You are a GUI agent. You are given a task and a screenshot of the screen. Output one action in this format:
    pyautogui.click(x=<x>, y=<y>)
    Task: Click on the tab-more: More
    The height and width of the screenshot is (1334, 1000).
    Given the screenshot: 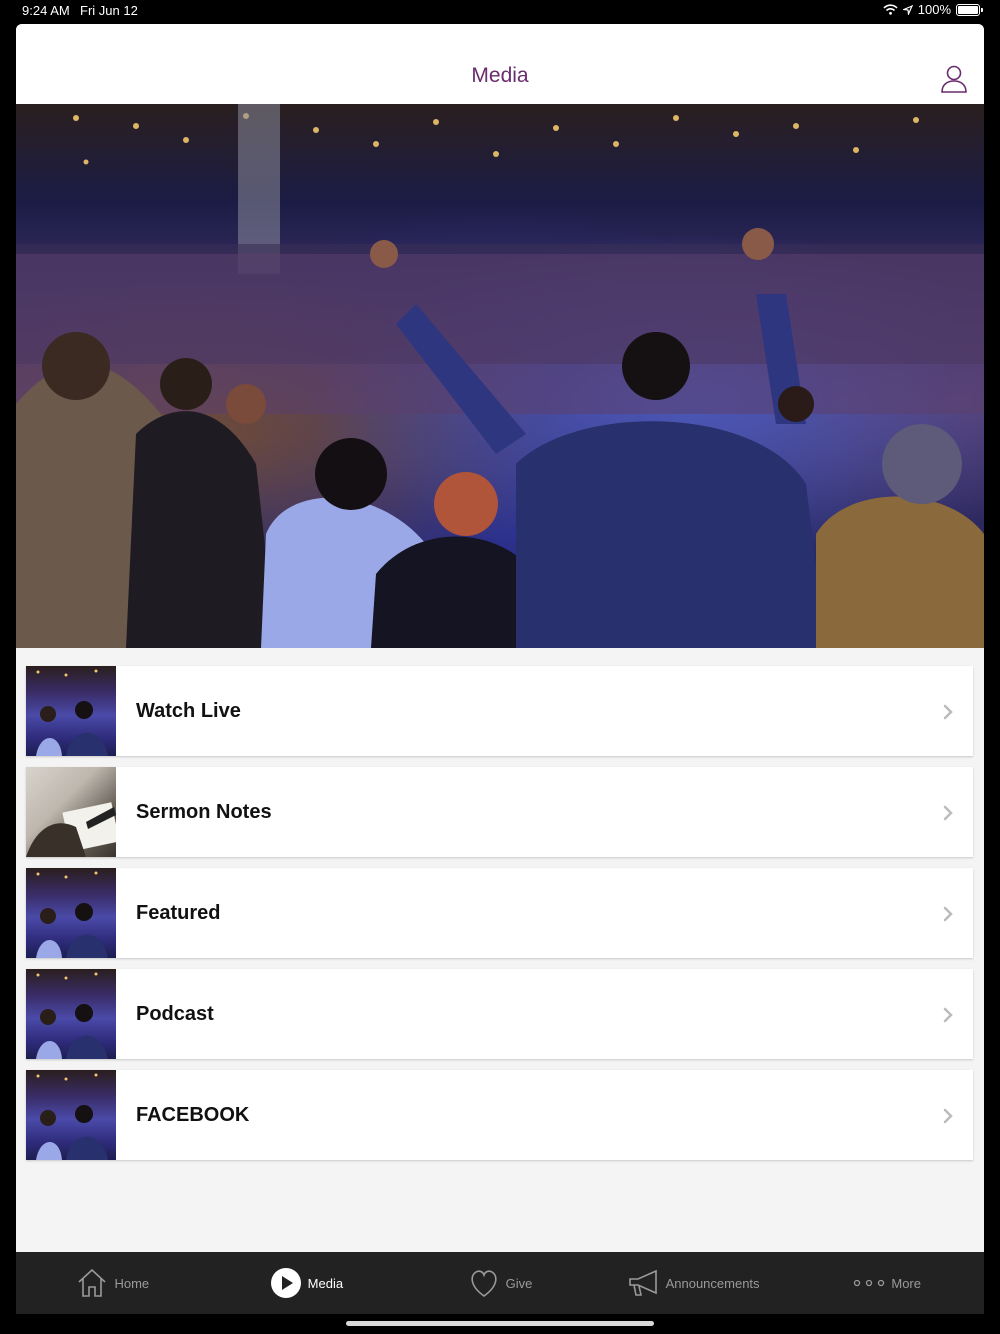 What is the action you would take?
    pyautogui.click(x=887, y=1283)
    